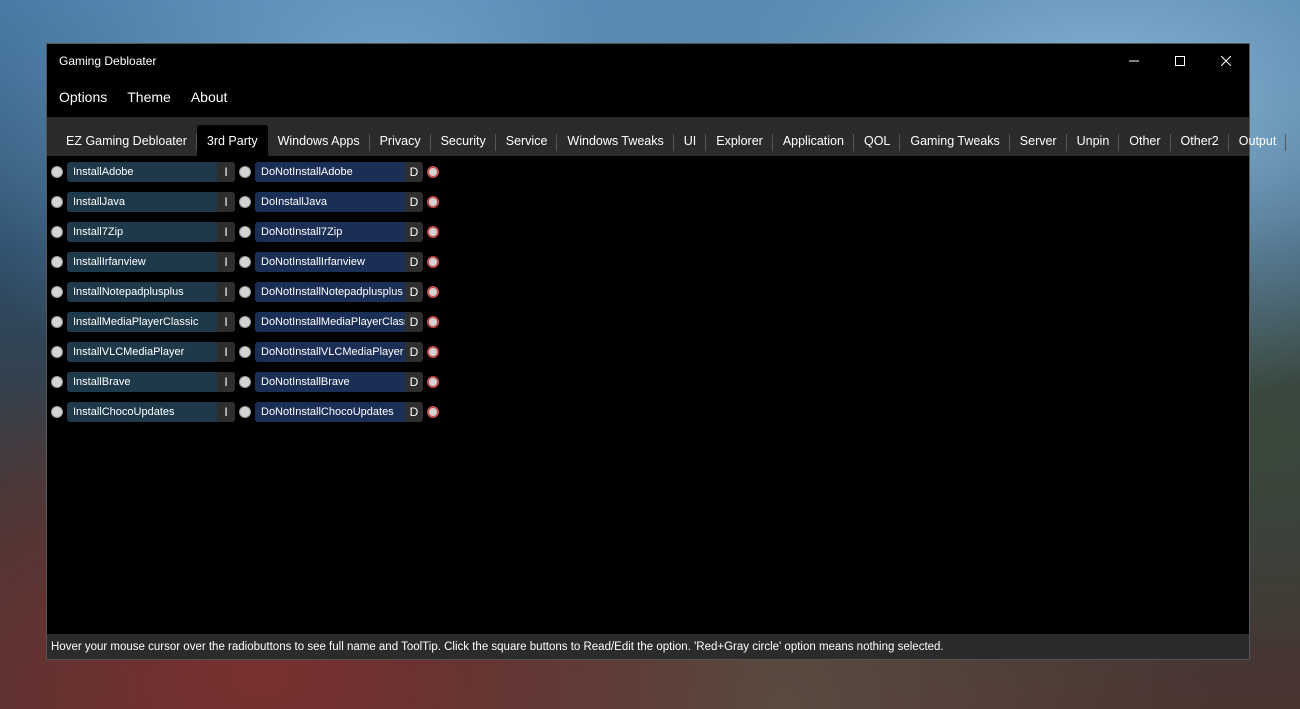 This screenshot has width=1300, height=709. I want to click on tab-unpin: Unpin, so click(1093, 140).